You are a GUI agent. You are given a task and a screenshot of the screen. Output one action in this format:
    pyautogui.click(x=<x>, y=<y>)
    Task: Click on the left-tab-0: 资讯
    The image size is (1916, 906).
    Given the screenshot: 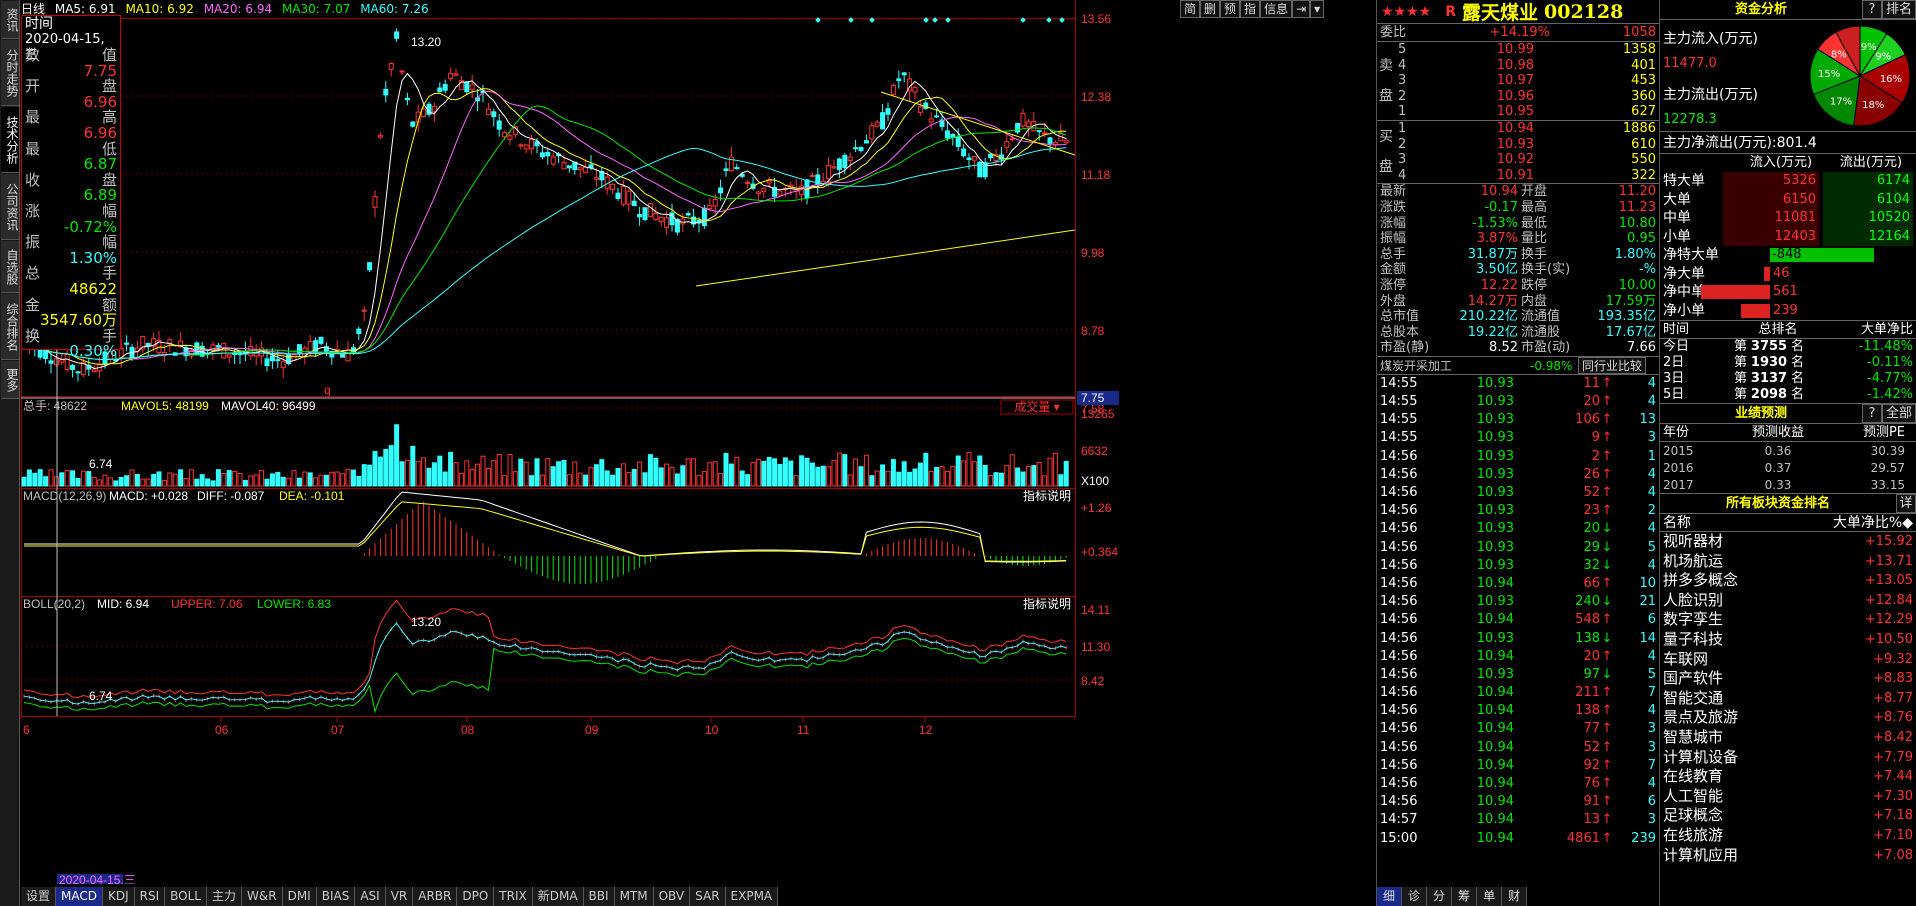 What is the action you would take?
    pyautogui.click(x=10, y=20)
    